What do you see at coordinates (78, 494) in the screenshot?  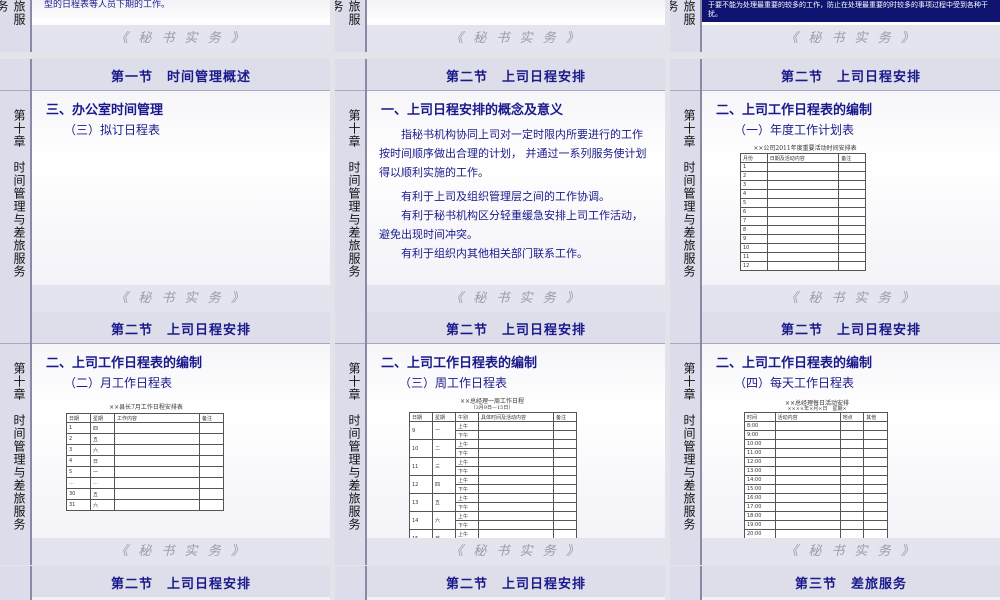 I see `table-cell: 30` at bounding box center [78, 494].